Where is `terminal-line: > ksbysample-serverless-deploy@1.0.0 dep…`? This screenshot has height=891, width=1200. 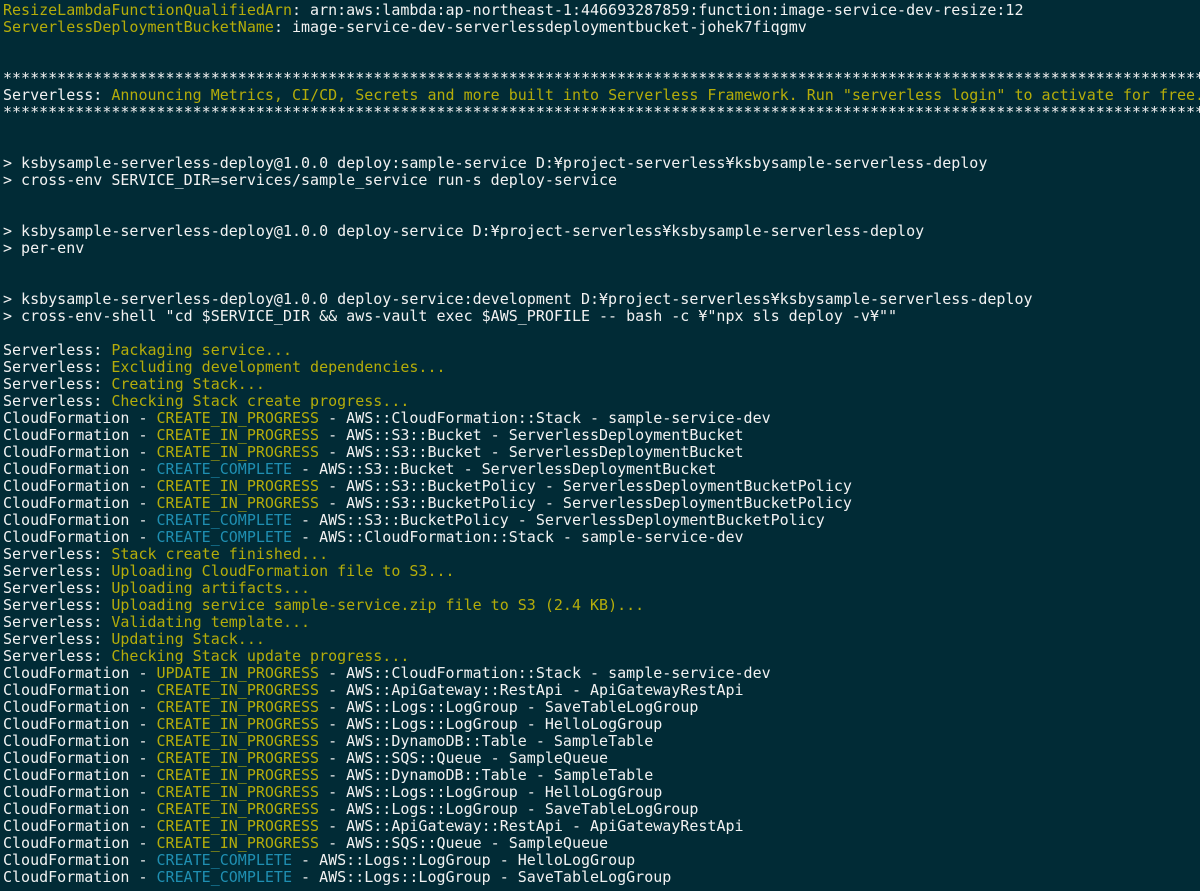 terminal-line: > ksbysample-serverless-deploy@1.0.0 dep… is located at coordinates (601, 231).